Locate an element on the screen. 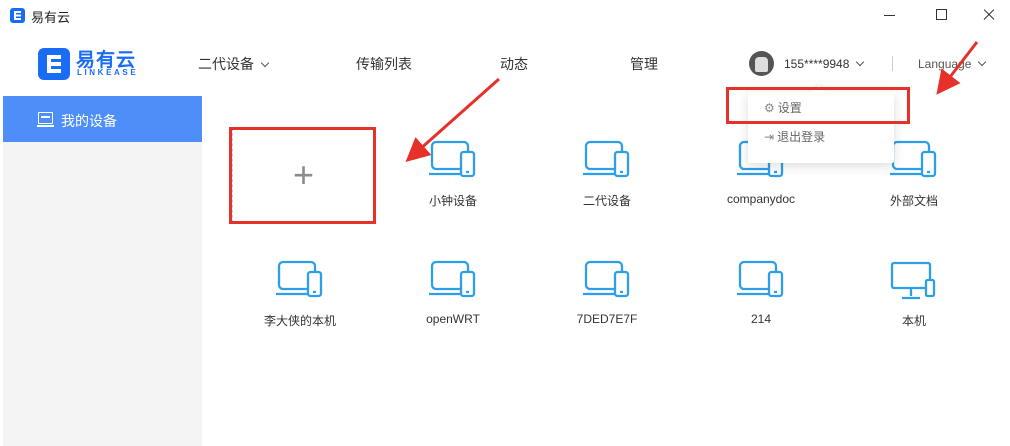  arrow-to-settings is located at coordinates (957, 68).